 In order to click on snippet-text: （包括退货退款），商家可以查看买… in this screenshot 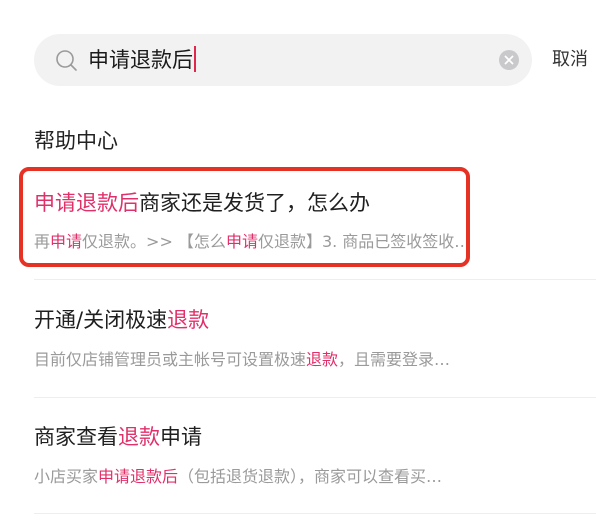, I will do `click(310, 476)`.